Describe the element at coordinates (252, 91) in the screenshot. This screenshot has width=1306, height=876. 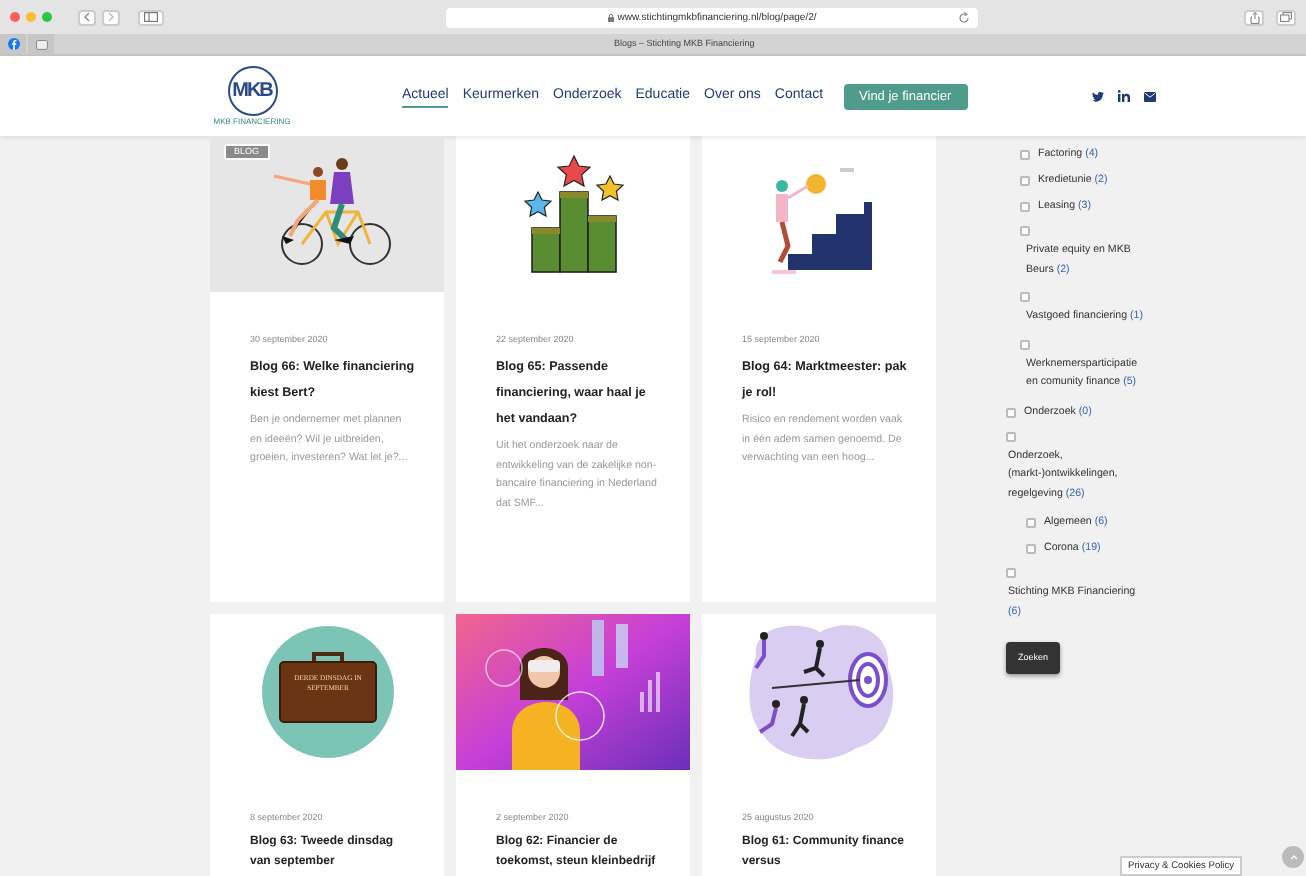
I see `logo-emblem: MKB` at that location.